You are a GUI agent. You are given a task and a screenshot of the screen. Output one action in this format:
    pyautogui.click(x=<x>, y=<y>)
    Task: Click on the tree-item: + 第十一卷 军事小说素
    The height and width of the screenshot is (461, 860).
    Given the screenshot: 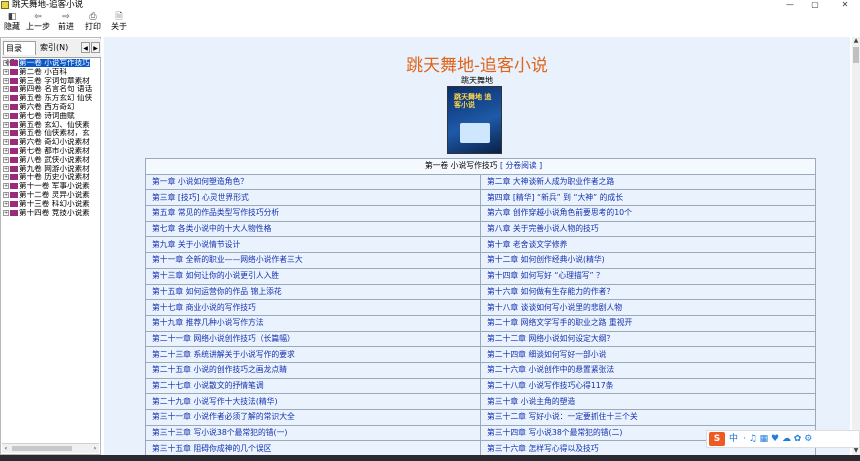 What is the action you would take?
    pyautogui.click(x=51, y=186)
    